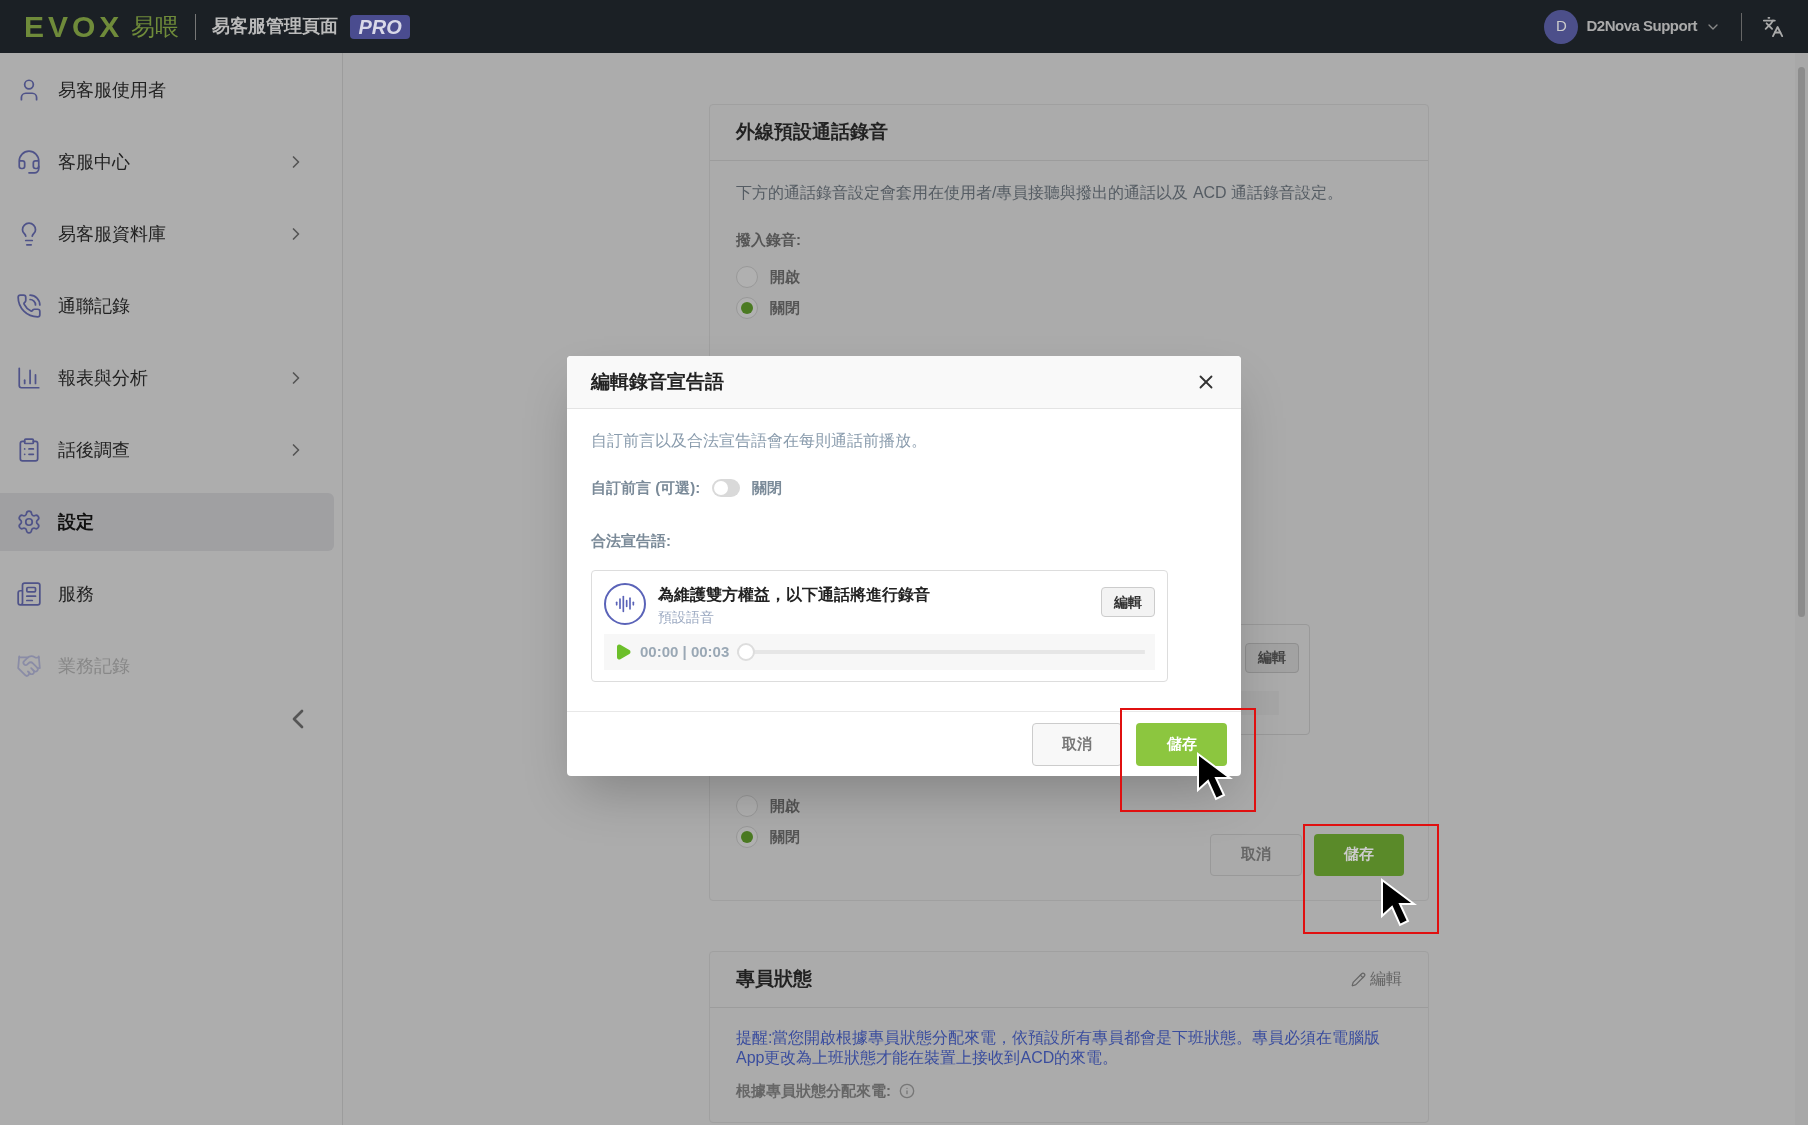 The height and width of the screenshot is (1125, 1808). I want to click on translate-icon, so click(1773, 26).